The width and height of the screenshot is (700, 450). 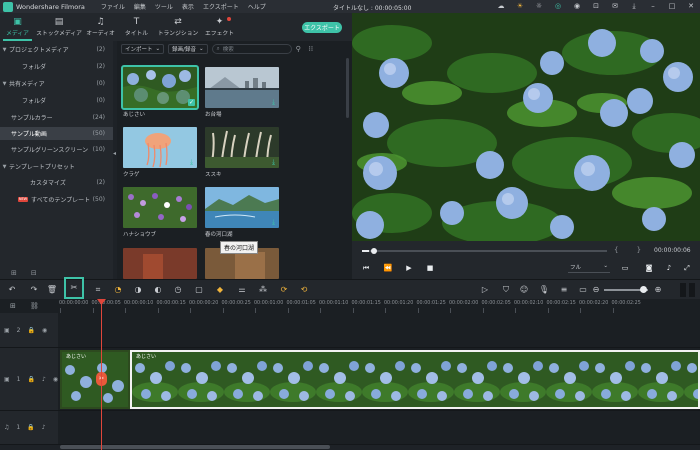 I want to click on import-dropdown: インポート ⌄, so click(x=143, y=49).